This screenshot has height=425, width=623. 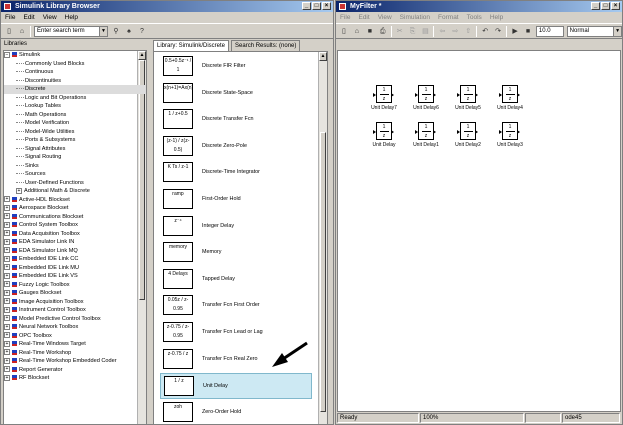 I want to click on tab-0: Library: Simulink/Discrete, so click(x=191, y=45).